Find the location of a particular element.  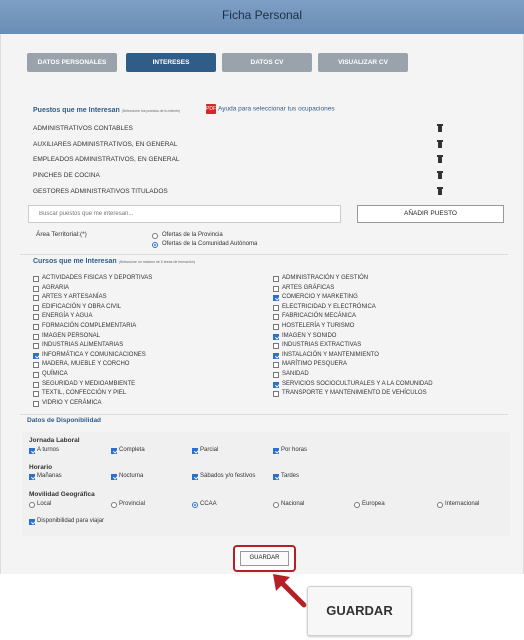

radio-internacional is located at coordinates (440, 505).